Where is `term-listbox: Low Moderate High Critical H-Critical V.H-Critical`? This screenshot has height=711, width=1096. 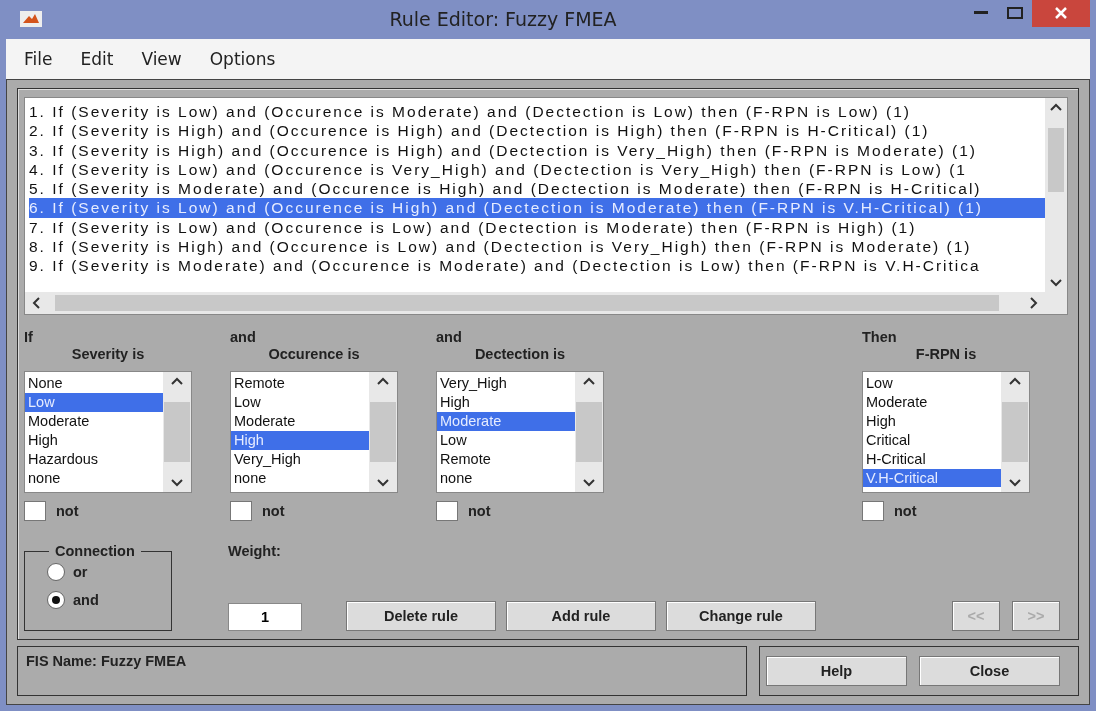 term-listbox: Low Moderate High Critical H-Critical V.H-Critical is located at coordinates (946, 432).